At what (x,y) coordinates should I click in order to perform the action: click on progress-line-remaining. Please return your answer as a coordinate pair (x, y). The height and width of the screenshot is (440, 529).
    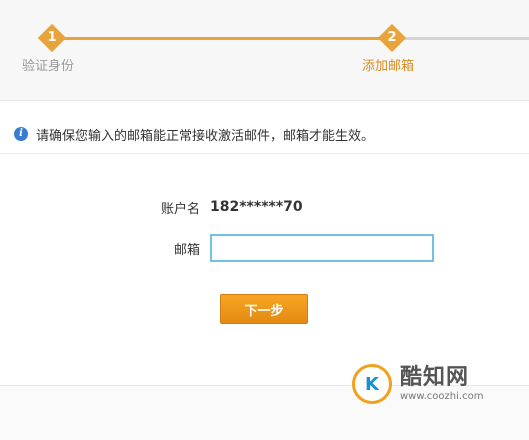
    Looking at the image, I should click on (460, 38).